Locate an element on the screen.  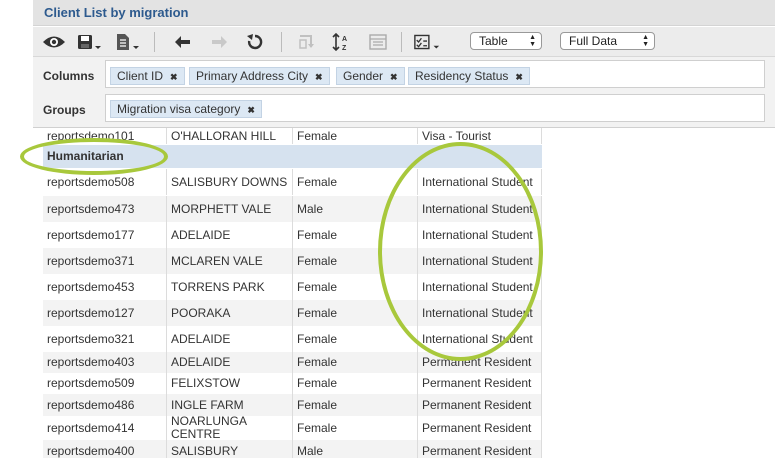
client-id-cell: reportsdemo473 is located at coordinates (91, 208).